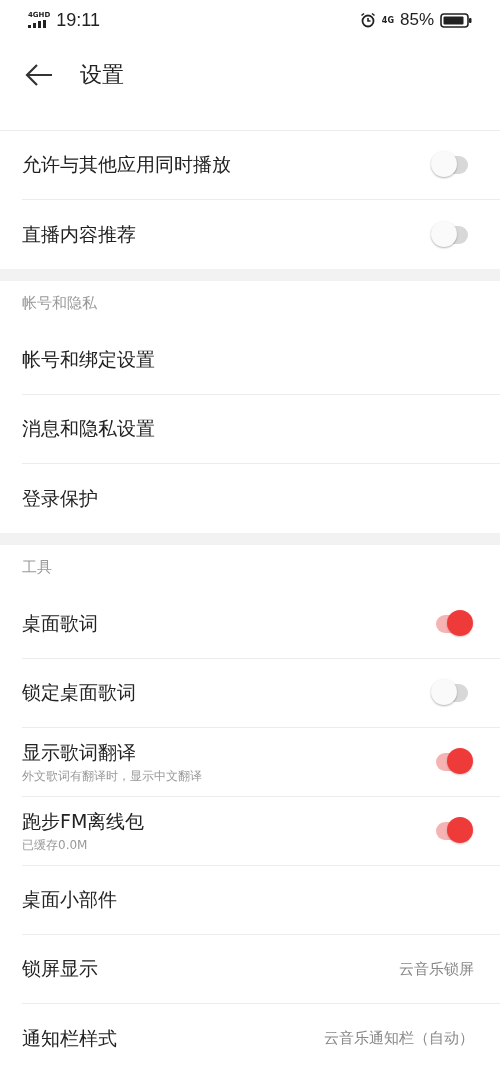  Describe the element at coordinates (387, 20) in the screenshot. I see `data-label: 4G` at that location.